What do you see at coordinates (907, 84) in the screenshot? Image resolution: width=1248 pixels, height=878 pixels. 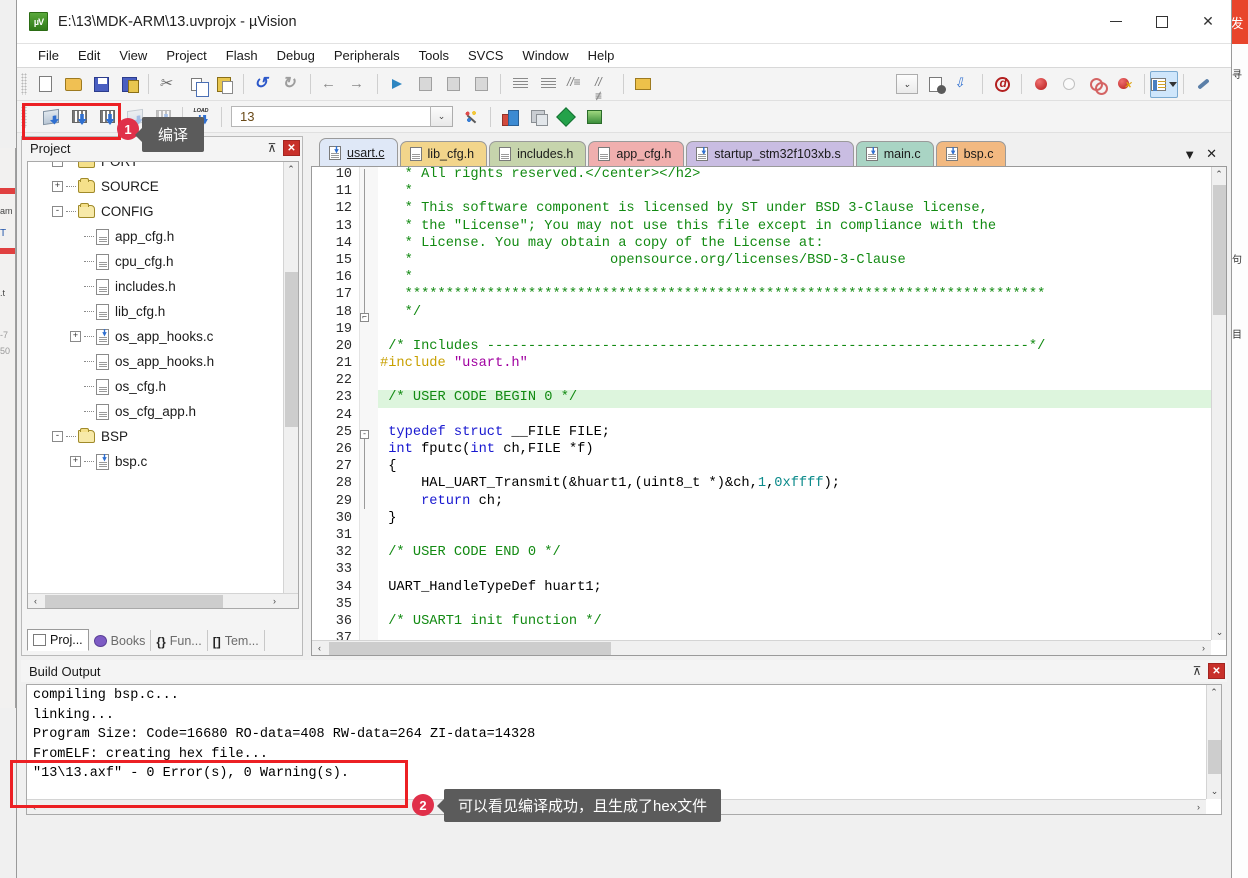 I see `toolbar-dropdown-button: ⌄` at bounding box center [907, 84].